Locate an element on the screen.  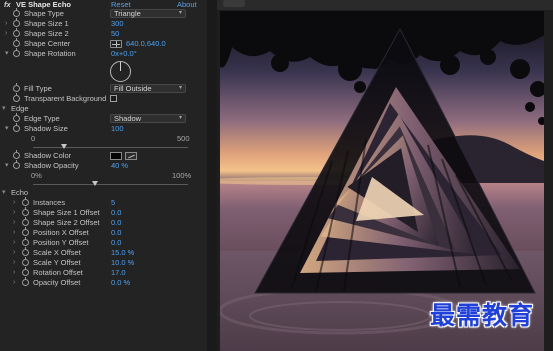
fill-type-dropdown: Fill Outside ▾ is located at coordinates (148, 88).